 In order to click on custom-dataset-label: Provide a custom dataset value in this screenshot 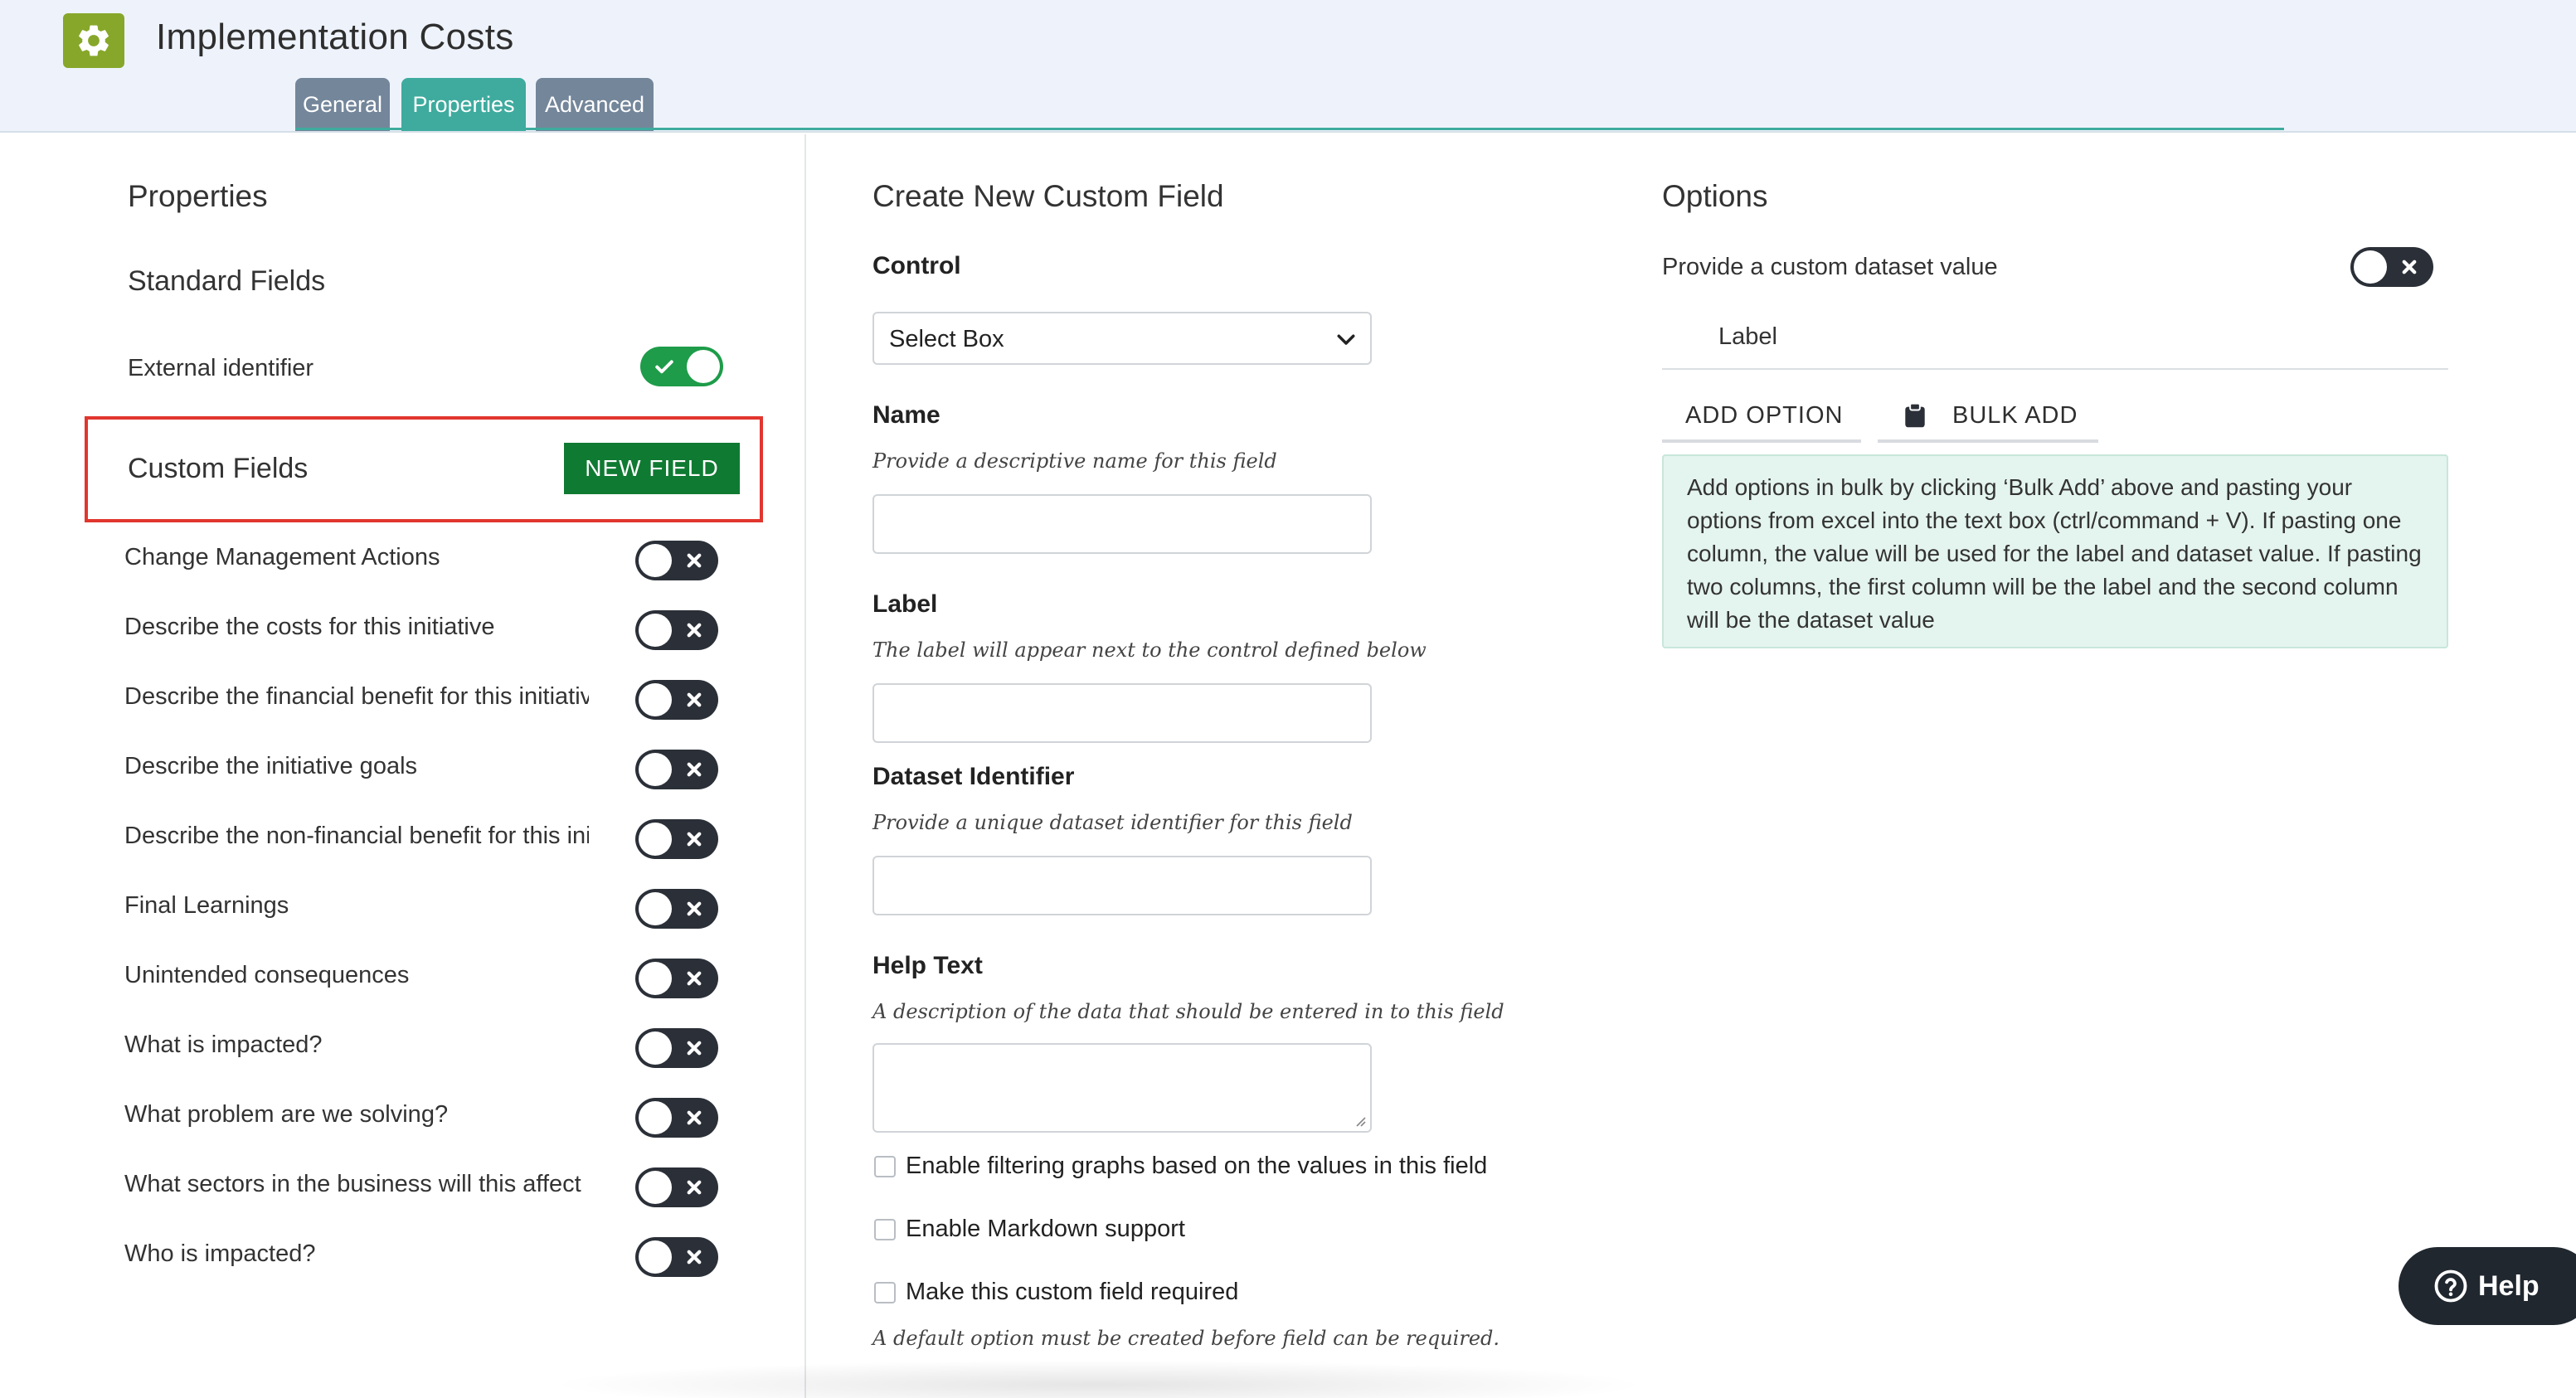, I will do `click(1830, 267)`.